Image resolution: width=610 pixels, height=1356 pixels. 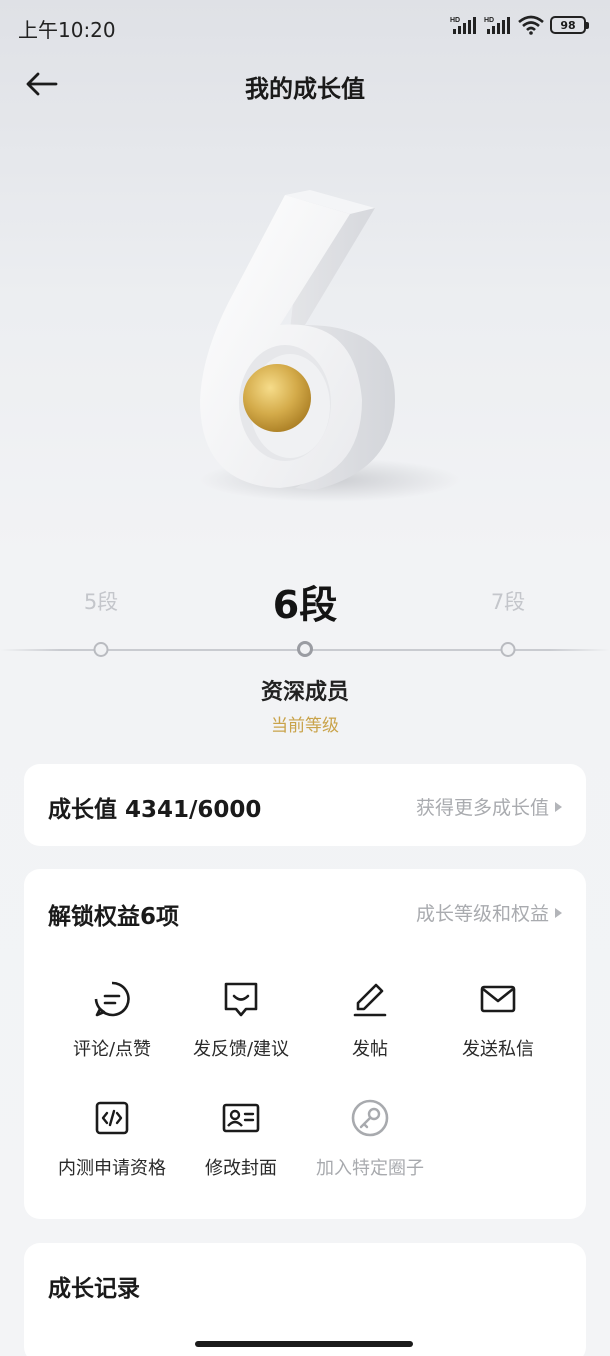 I want to click on right-private-message: 发送私信, so click(x=498, y=1020).